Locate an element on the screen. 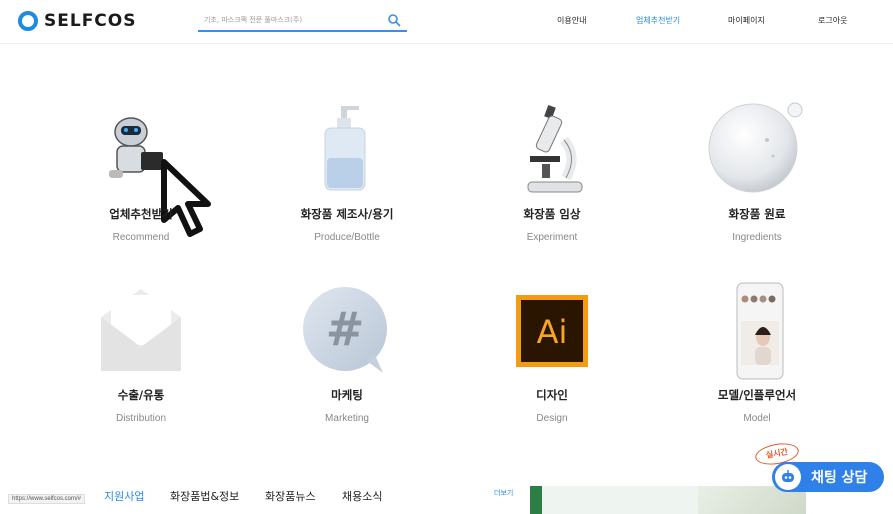  category-subtitle: Design is located at coordinates (552, 418).